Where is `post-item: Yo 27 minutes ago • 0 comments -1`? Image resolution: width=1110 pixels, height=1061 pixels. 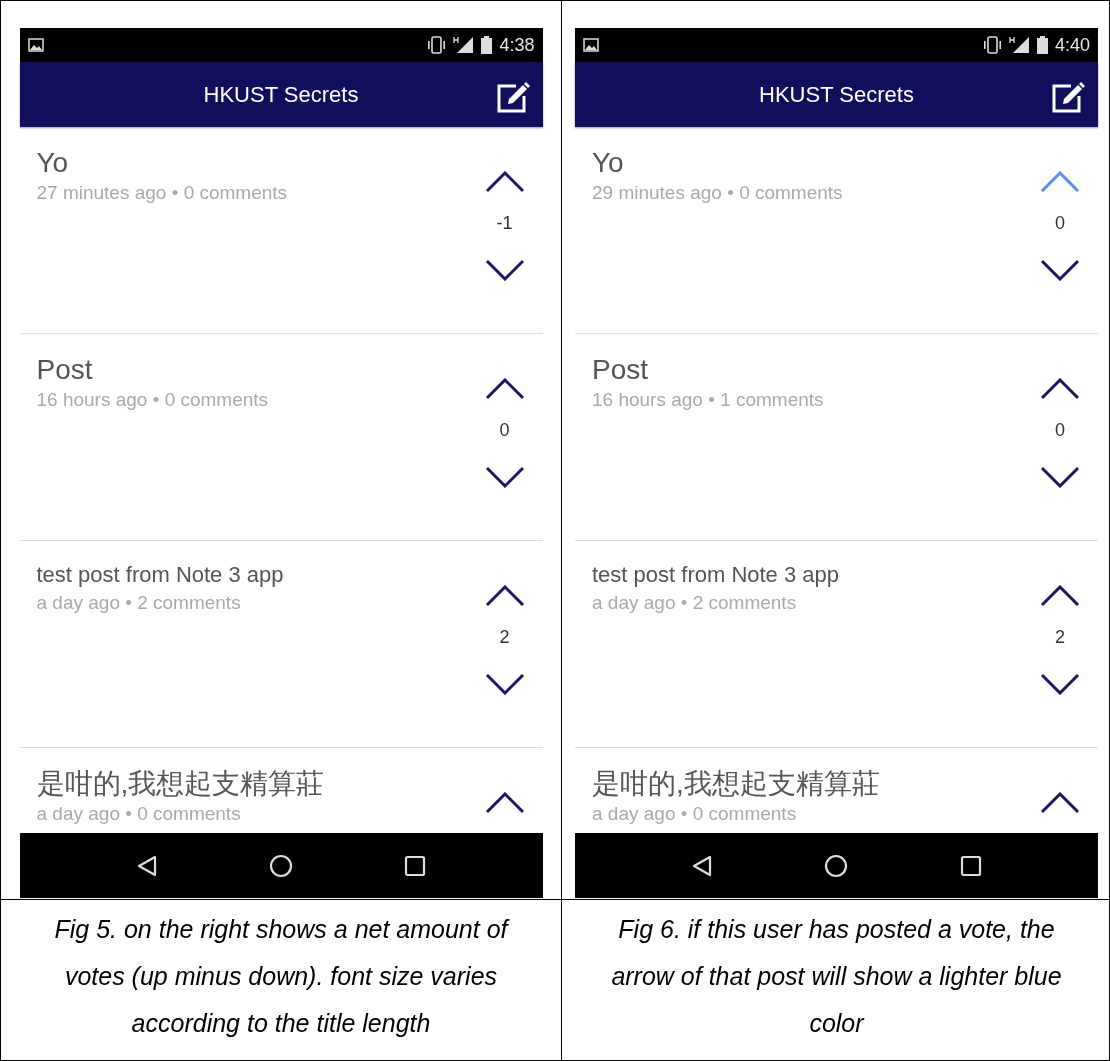 post-item: Yo 27 minutes ago • 0 comments -1 is located at coordinates (281, 230).